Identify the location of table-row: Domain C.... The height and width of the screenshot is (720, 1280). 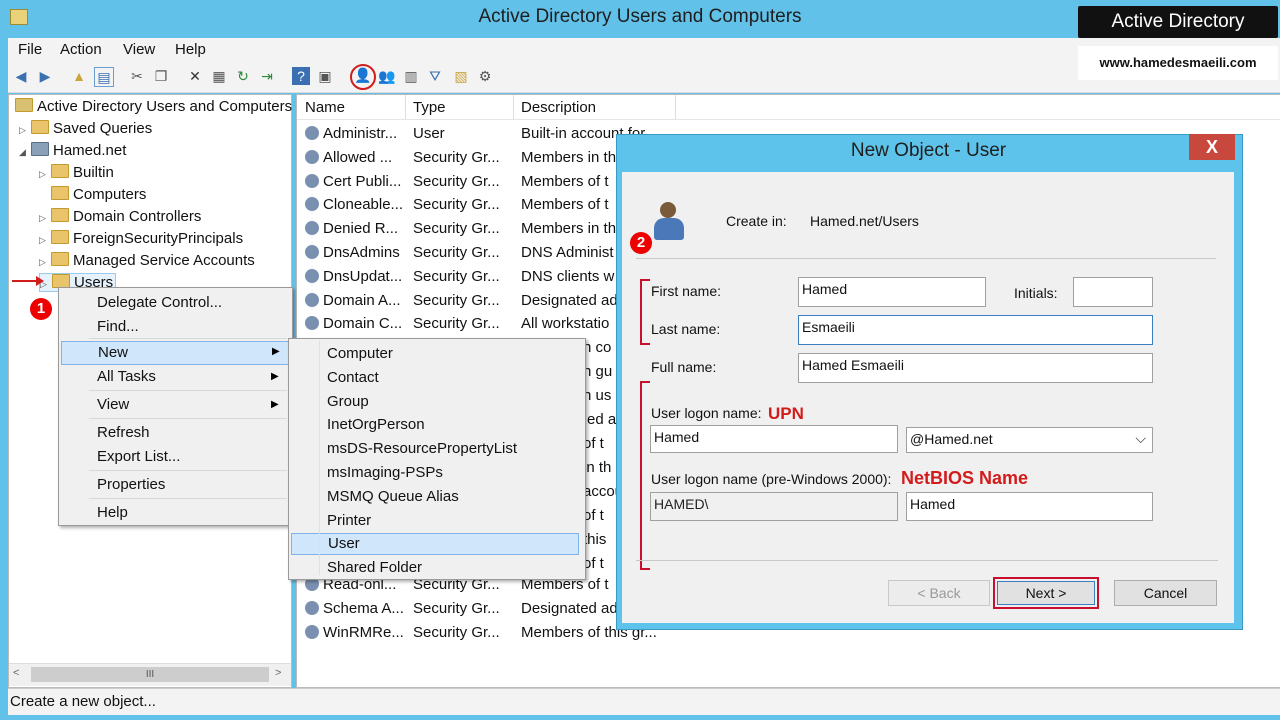
(353, 323).